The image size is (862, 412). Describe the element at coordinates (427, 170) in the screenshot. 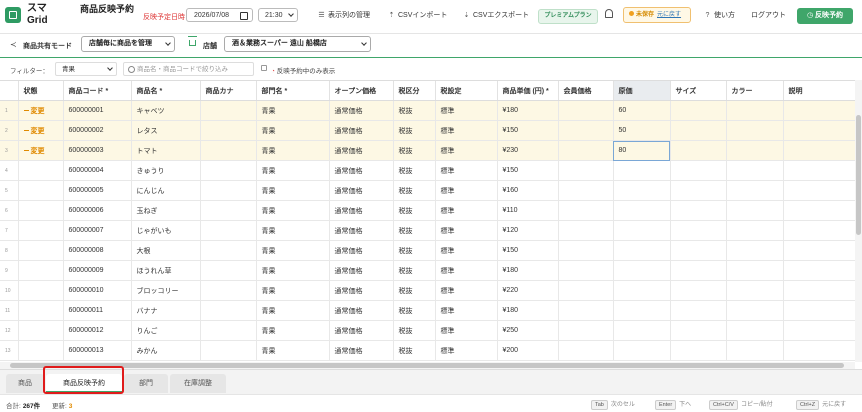

I see `table-row: 4 600000004 きゅうり 青果 通常価格 税抜 標準 ¥150` at that location.